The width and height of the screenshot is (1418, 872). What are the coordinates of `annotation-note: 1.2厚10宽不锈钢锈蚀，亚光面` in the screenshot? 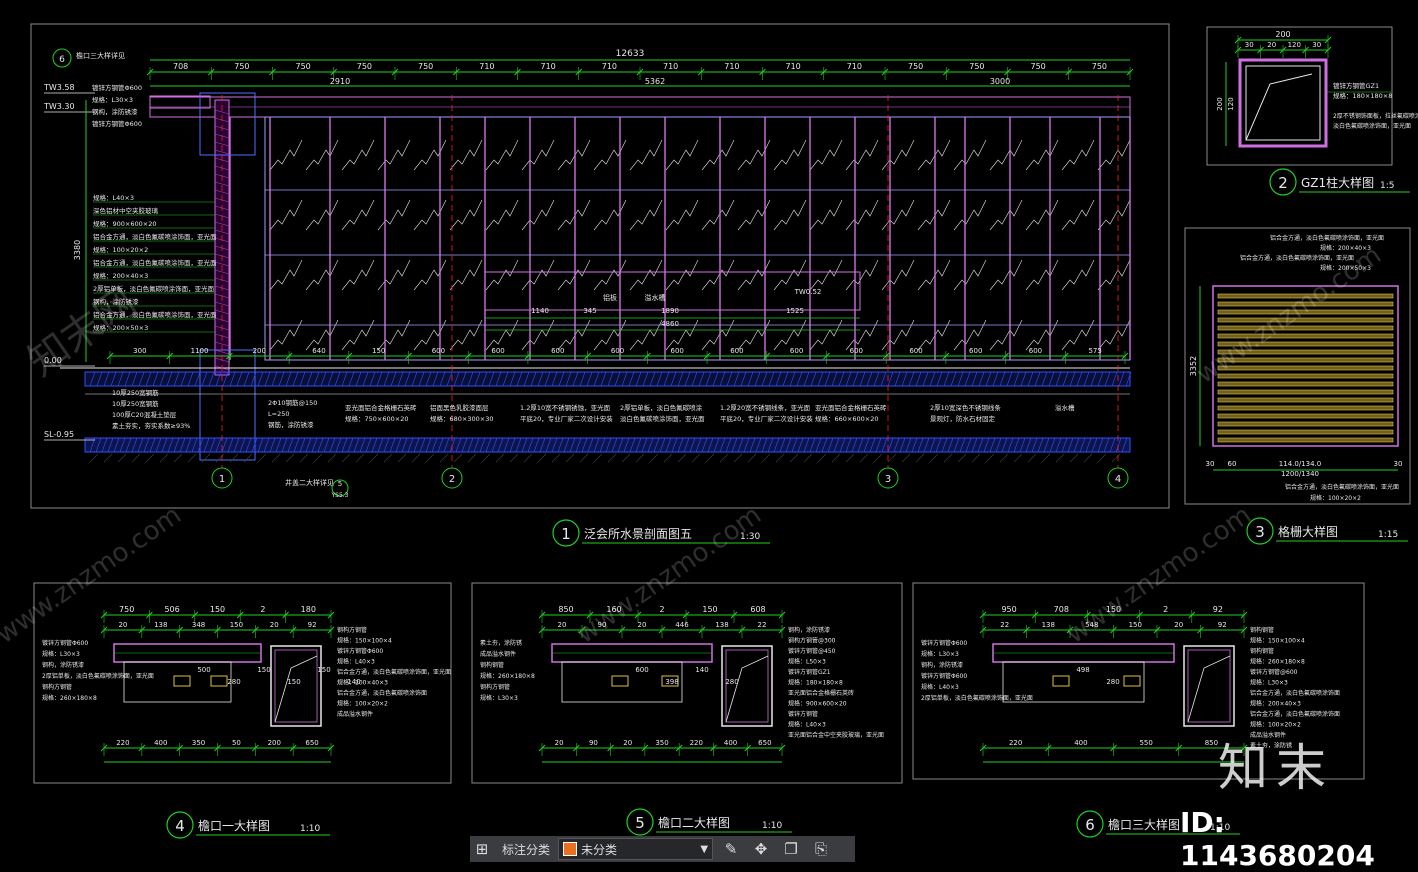 It's located at (565, 407).